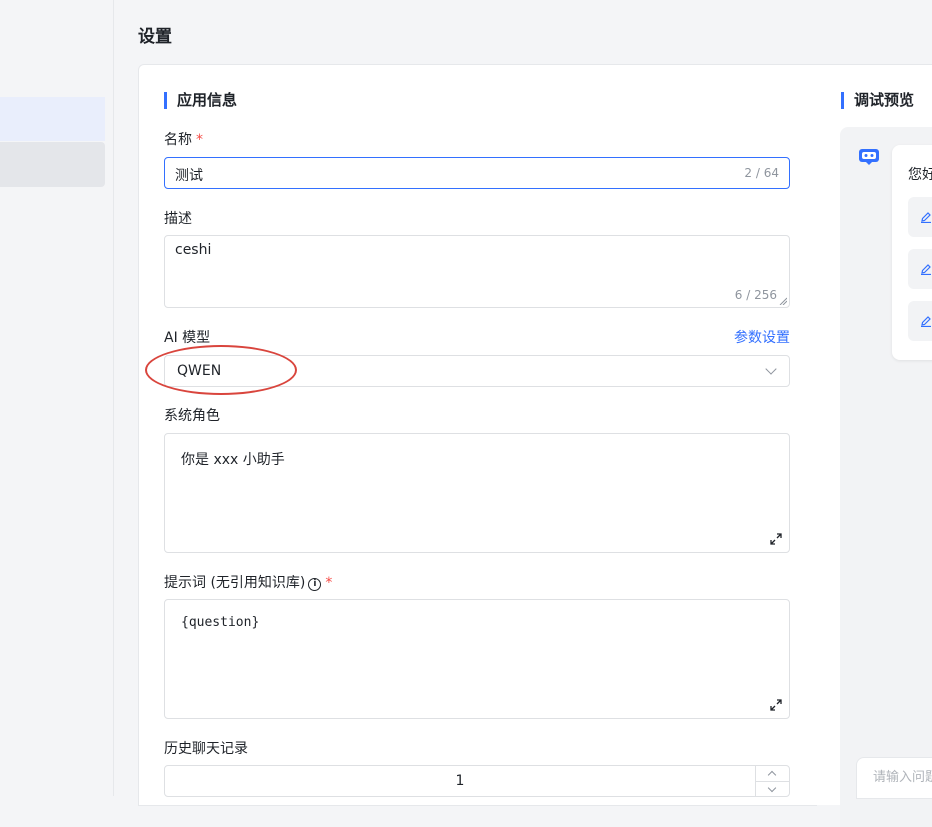 Image resolution: width=932 pixels, height=827 pixels. What do you see at coordinates (477, 493) in the screenshot?
I see `system-role-editor: 你是 xxx 小助手` at bounding box center [477, 493].